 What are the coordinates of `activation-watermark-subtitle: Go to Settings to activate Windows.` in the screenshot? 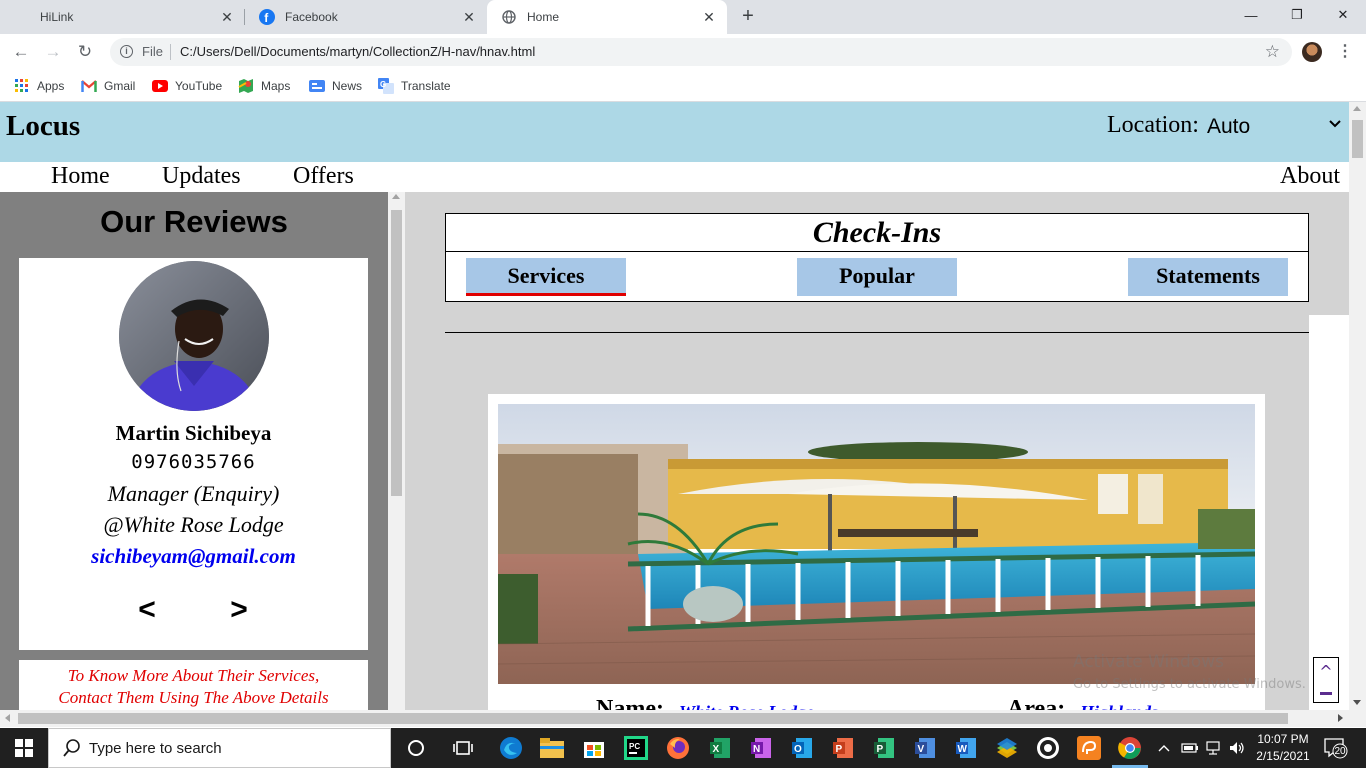 It's located at (1189, 684).